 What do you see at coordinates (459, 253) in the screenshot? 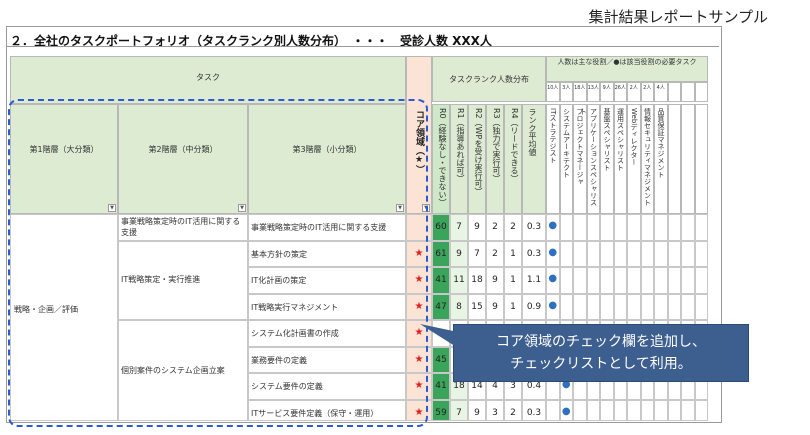
I see `rank-value-r1: 9` at bounding box center [459, 253].